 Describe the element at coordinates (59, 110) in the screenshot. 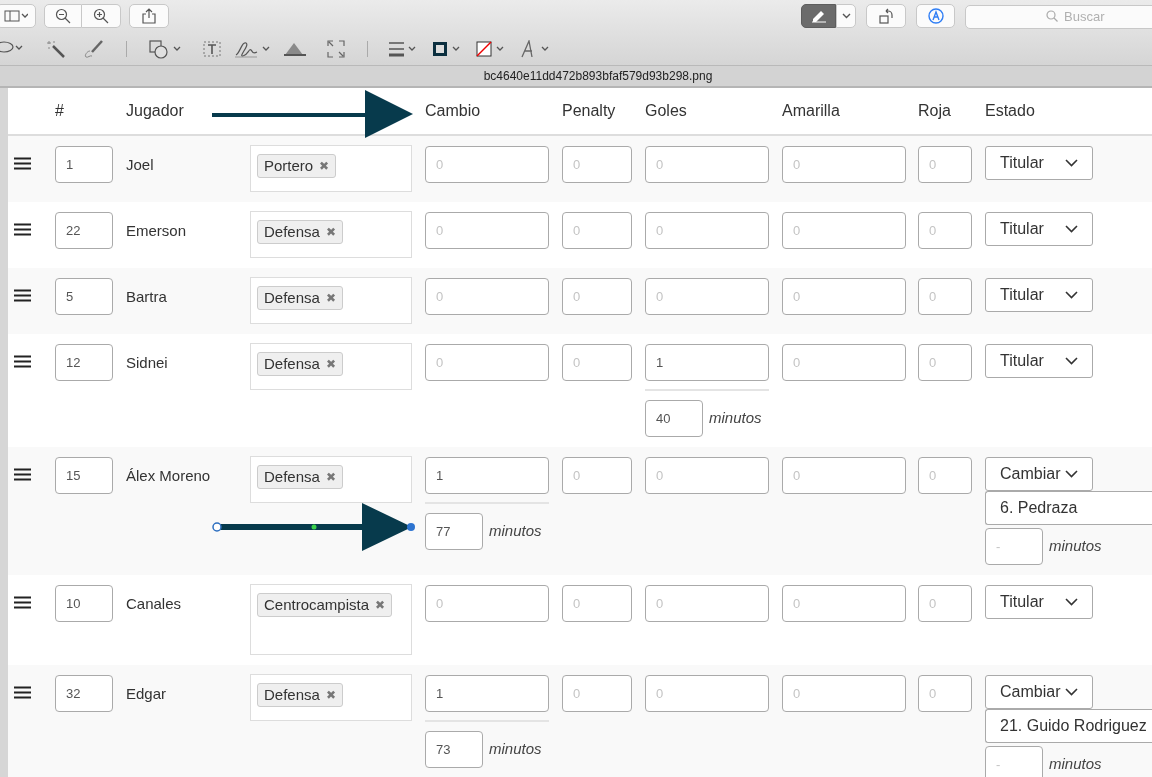

I see `column-header: #` at that location.